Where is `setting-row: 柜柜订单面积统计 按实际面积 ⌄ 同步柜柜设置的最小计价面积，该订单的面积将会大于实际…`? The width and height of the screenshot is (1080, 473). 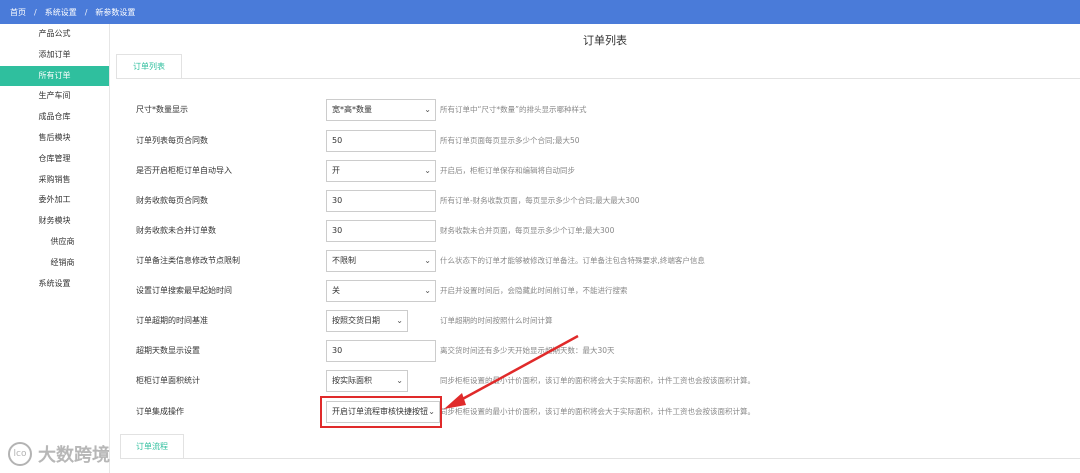 setting-row: 柜柜订单面积统计 按实际面积 ⌄ 同步柜柜设置的最小计价面积，该订单的面积将会大于实际… is located at coordinates (595, 381).